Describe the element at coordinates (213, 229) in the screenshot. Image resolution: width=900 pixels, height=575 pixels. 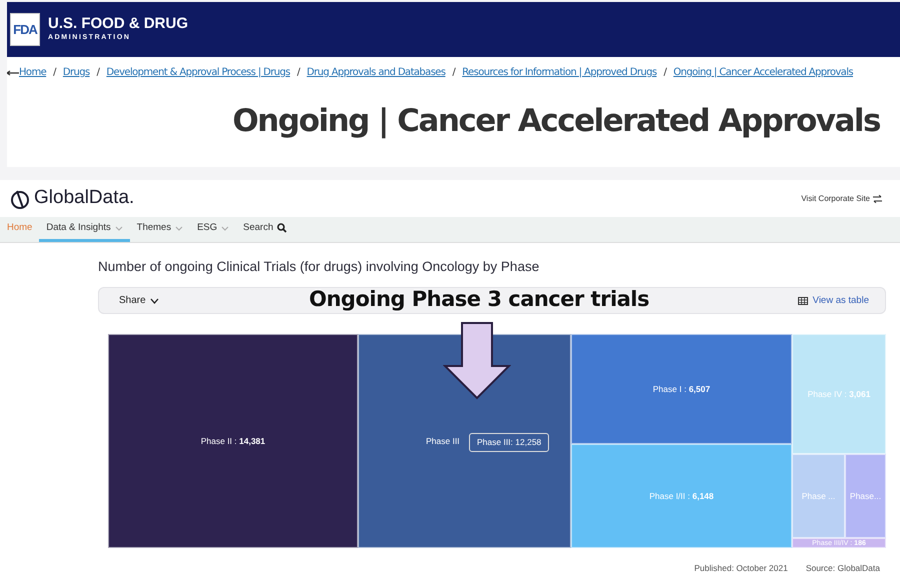
I see `nav-tab: ESG` at that location.